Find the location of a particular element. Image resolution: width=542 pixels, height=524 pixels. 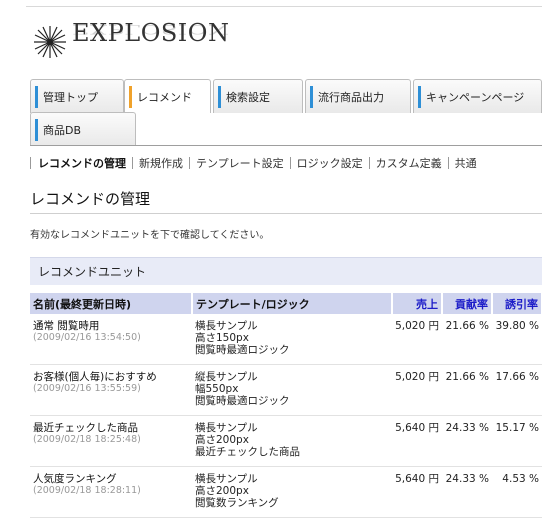

unit-updated-date: (2009/02/16 13:54:50) is located at coordinates (87, 337).